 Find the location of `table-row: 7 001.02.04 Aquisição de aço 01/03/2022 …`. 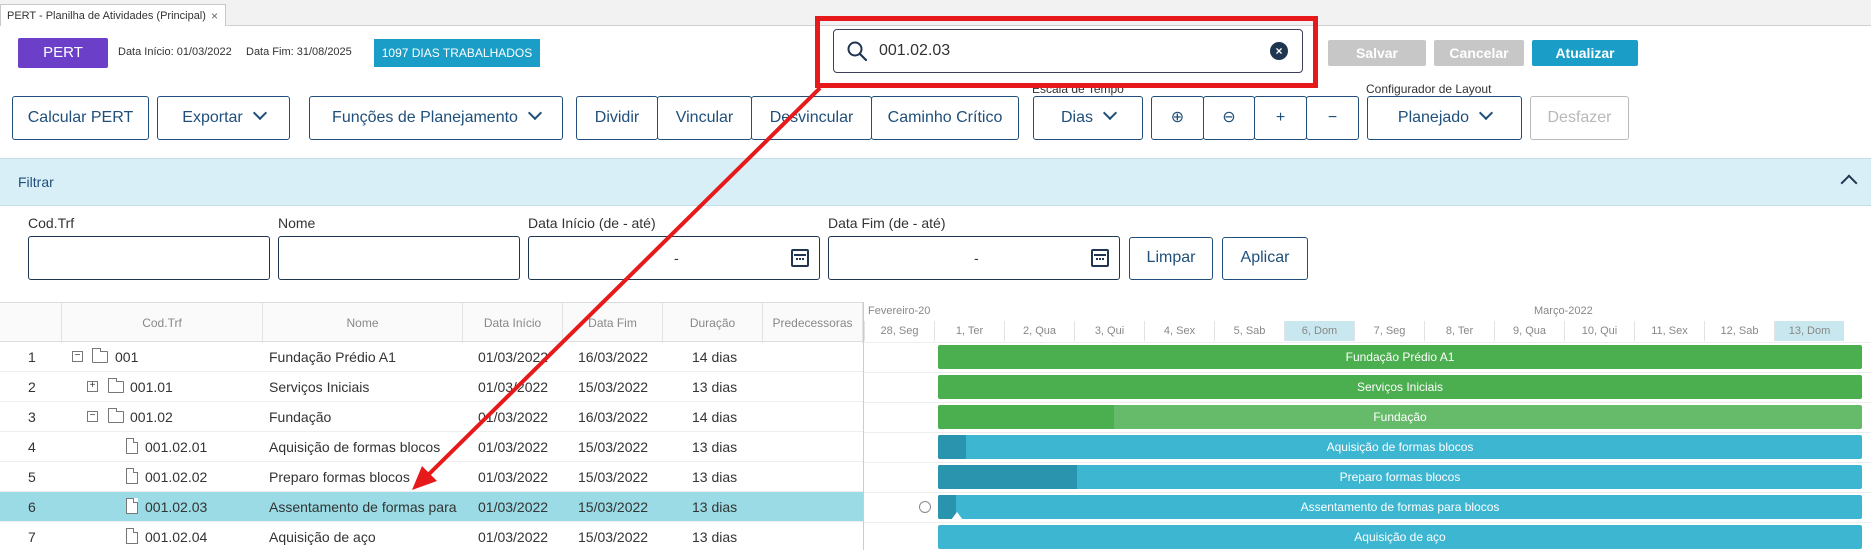

table-row: 7 001.02.04 Aquisição de aço 01/03/2022 … is located at coordinates (431, 536).